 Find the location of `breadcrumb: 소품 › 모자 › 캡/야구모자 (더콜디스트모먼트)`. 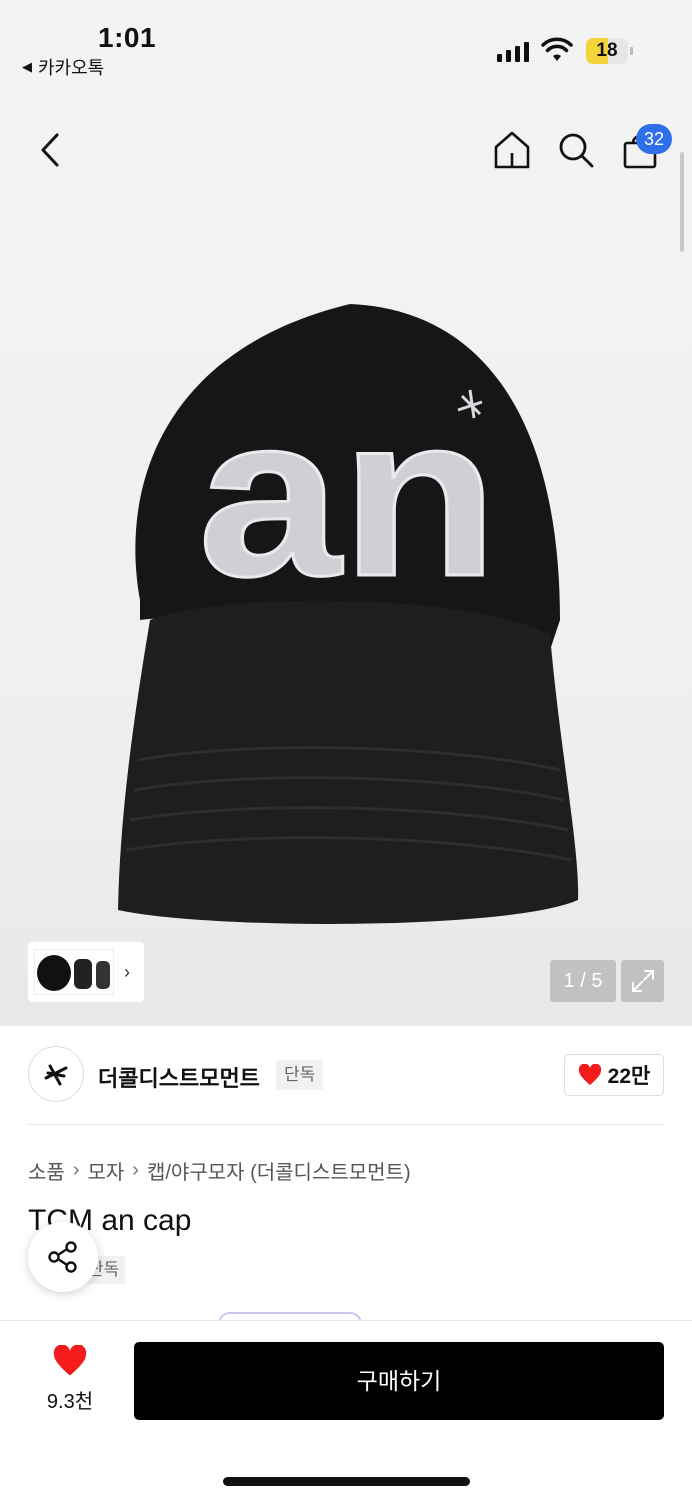

breadcrumb: 소품 › 모자 › 캡/야구모자 (더콜디스트모먼트) is located at coordinates (219, 1170).